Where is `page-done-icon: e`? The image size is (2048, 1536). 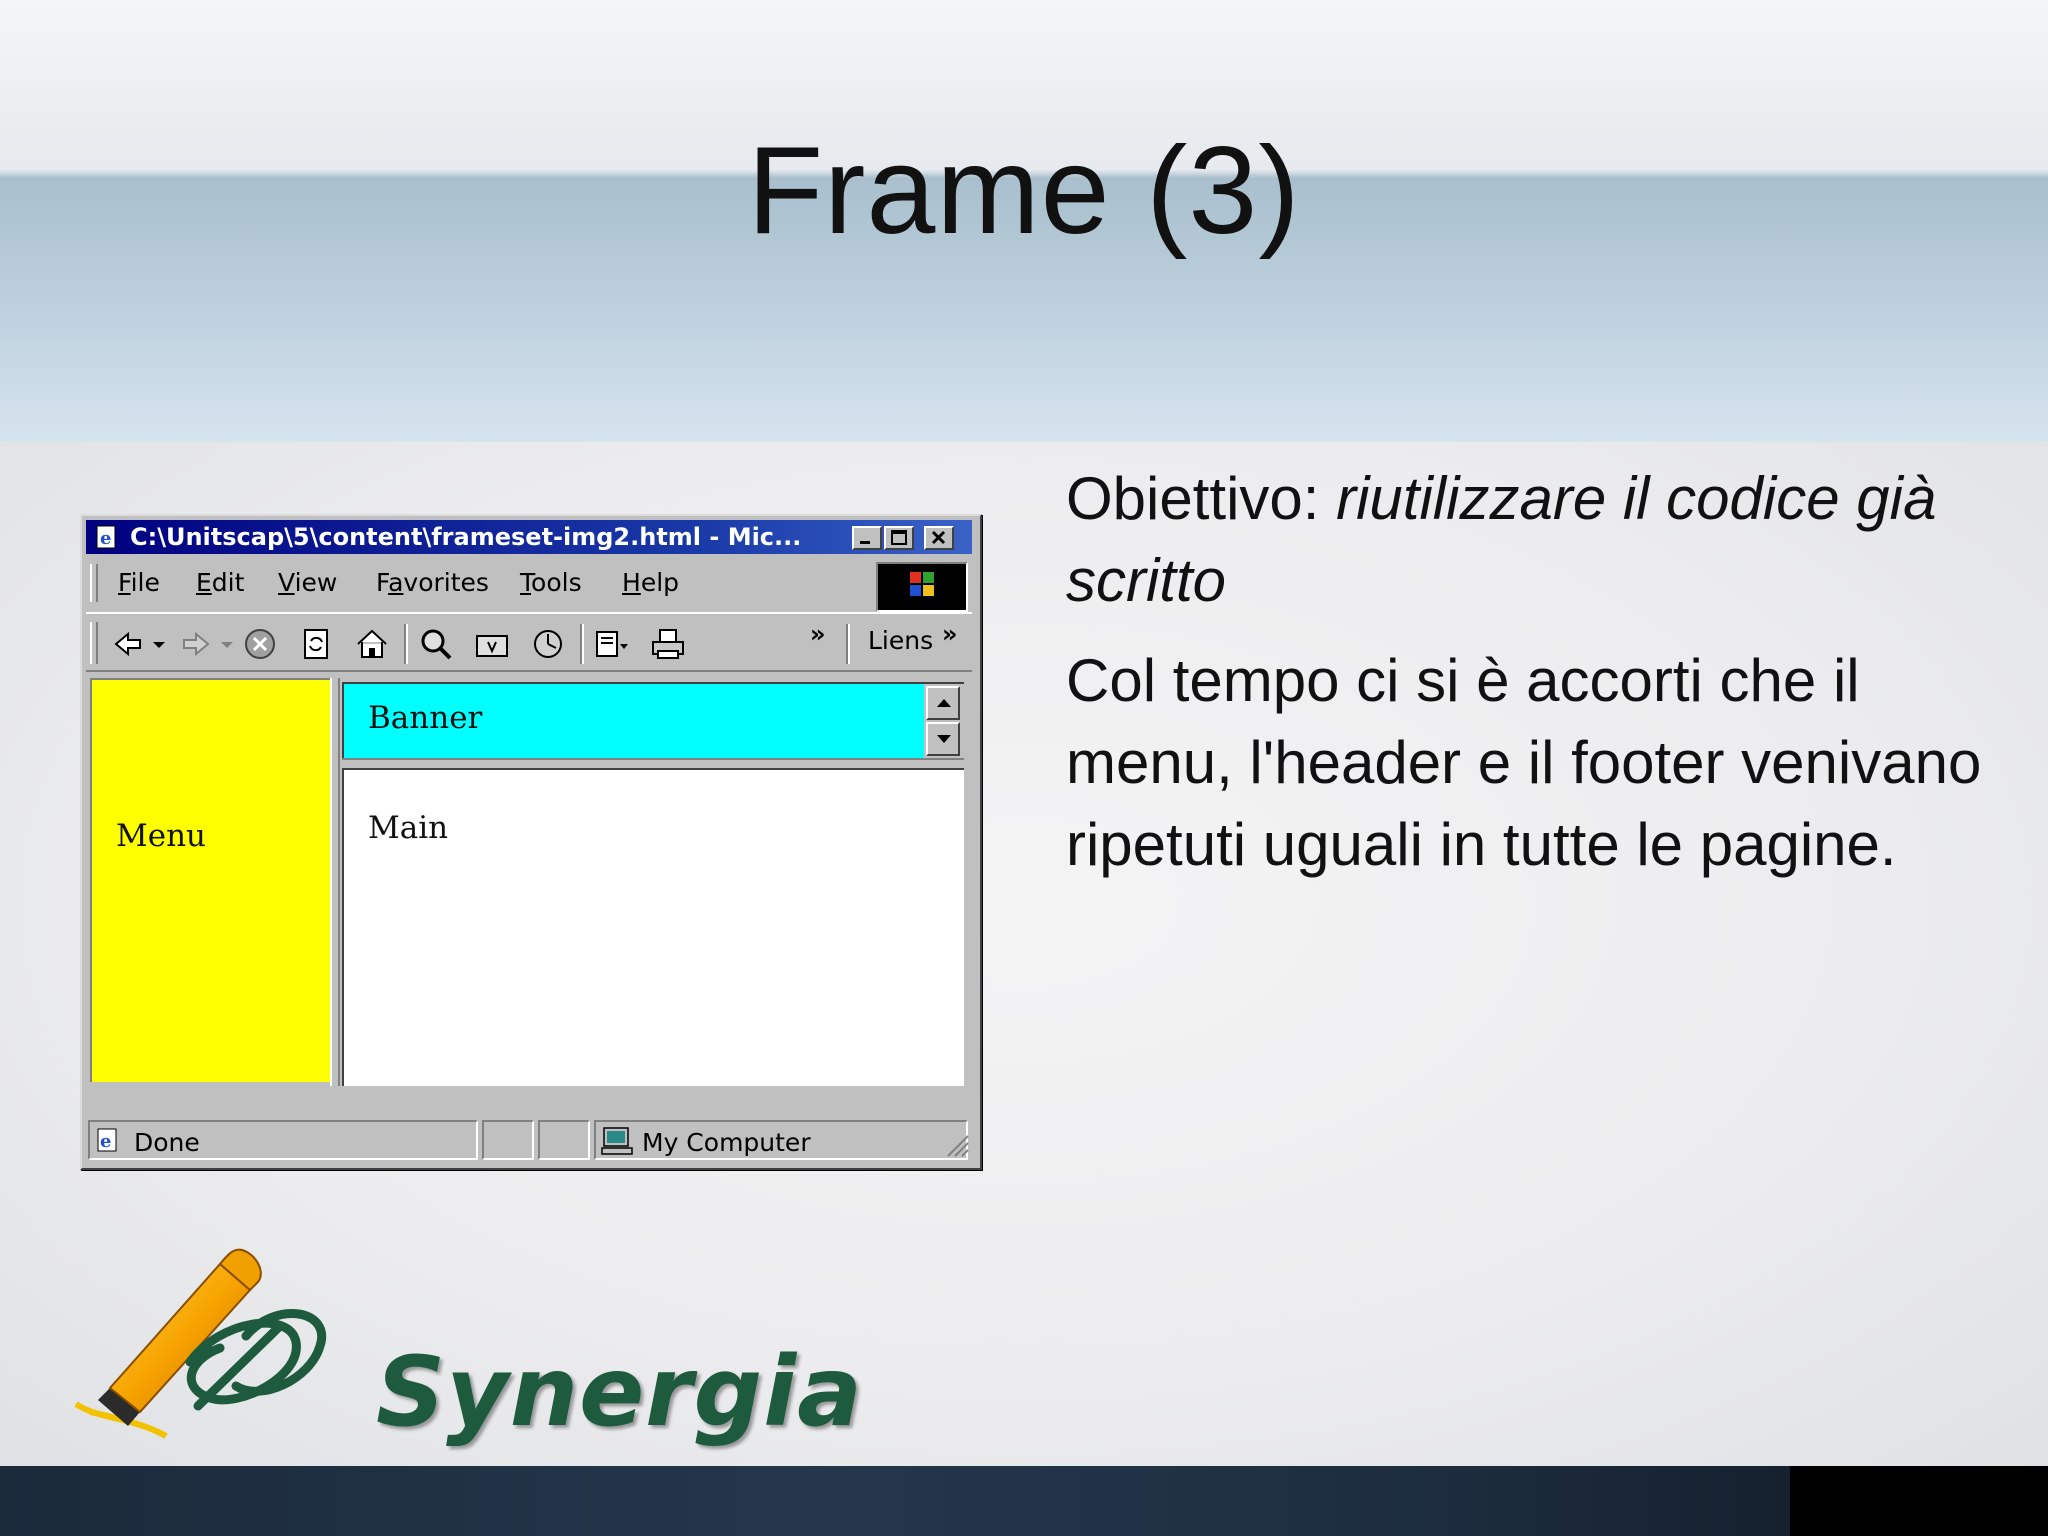 page-done-icon: e is located at coordinates (108, 1142).